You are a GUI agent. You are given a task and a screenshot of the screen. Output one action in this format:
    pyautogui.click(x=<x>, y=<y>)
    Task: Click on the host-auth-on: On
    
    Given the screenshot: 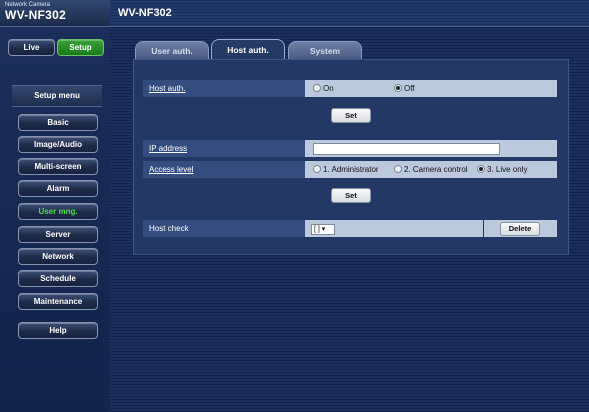 What is the action you would take?
    pyautogui.click(x=323, y=88)
    